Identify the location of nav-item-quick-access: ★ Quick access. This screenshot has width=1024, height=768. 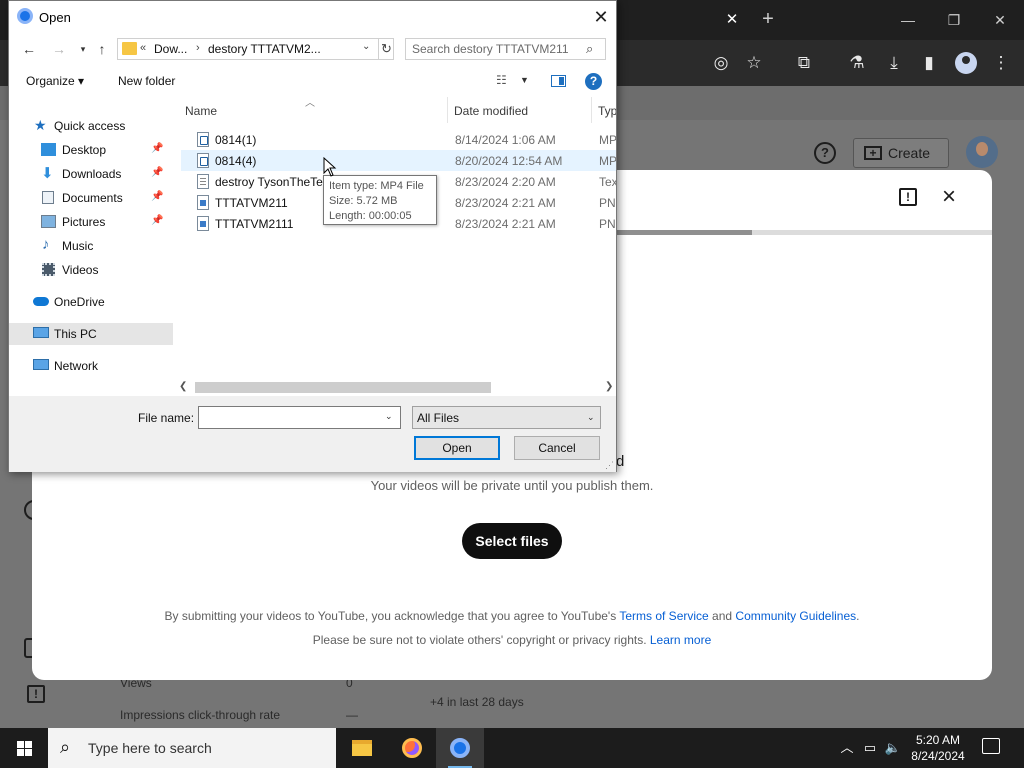
(91, 126).